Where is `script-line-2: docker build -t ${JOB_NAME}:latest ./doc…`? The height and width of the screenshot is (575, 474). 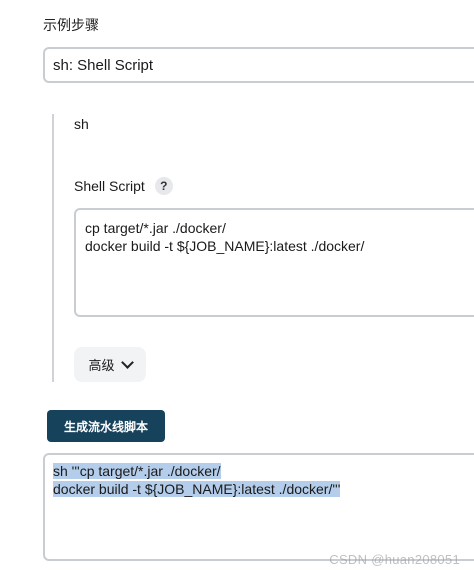
script-line-2: docker build -t ${JOB_NAME}:latest ./doc… is located at coordinates (225, 246).